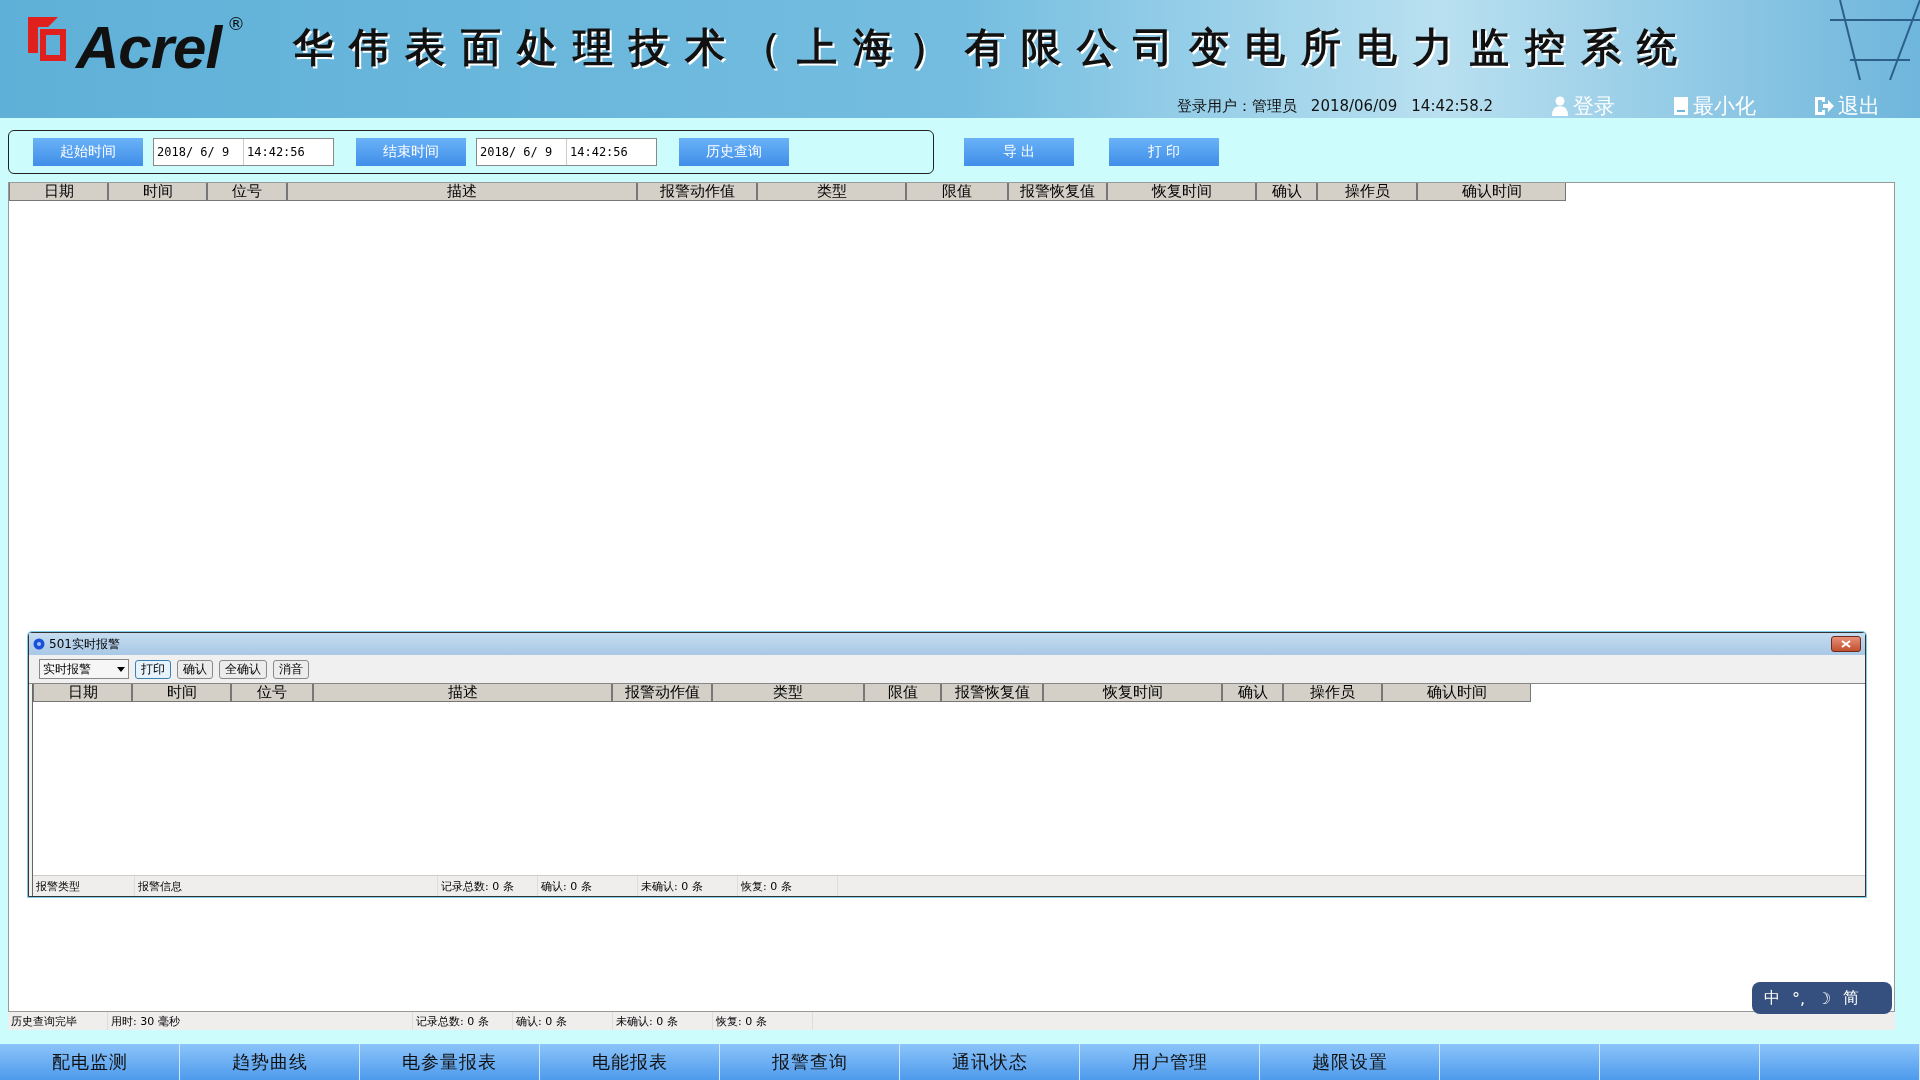  I want to click on alarm-type-dropdown: 实时报警, so click(84, 669).